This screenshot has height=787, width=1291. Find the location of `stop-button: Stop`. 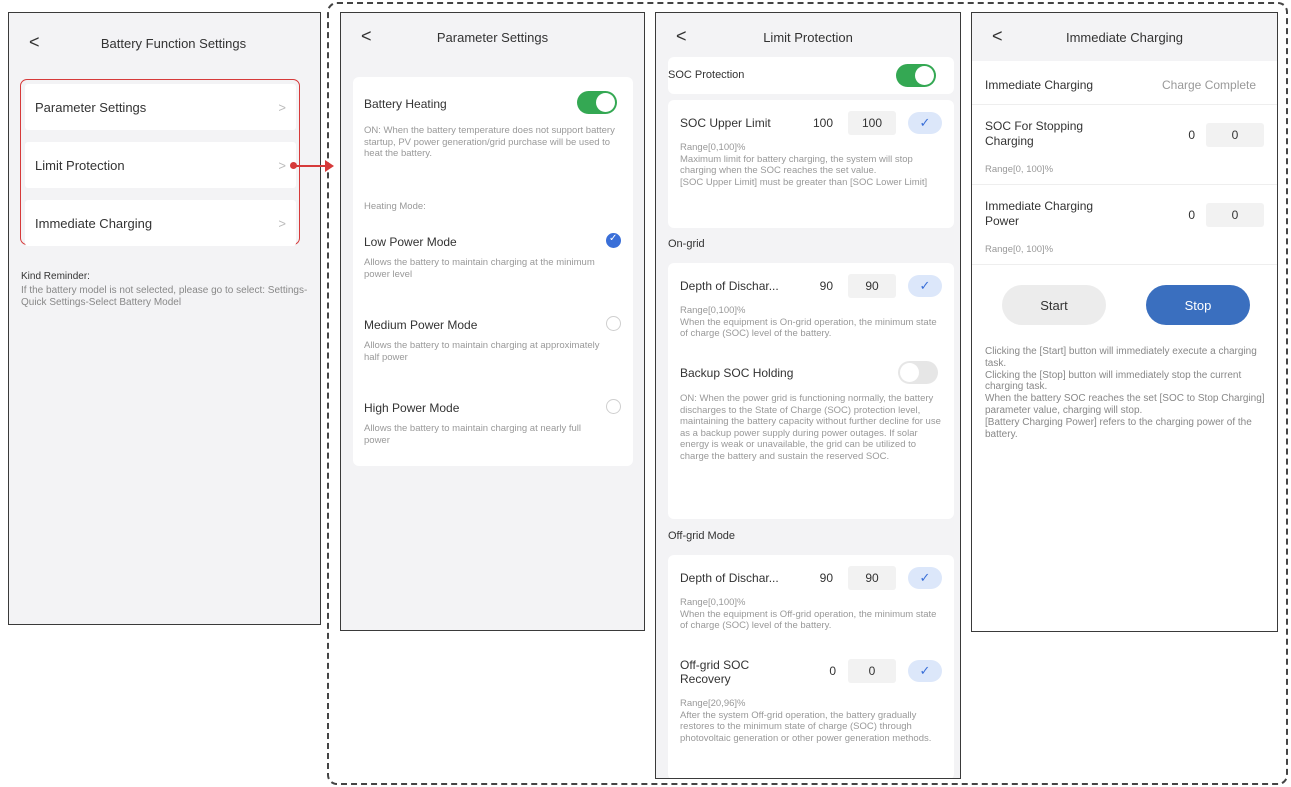

stop-button: Stop is located at coordinates (1198, 305).